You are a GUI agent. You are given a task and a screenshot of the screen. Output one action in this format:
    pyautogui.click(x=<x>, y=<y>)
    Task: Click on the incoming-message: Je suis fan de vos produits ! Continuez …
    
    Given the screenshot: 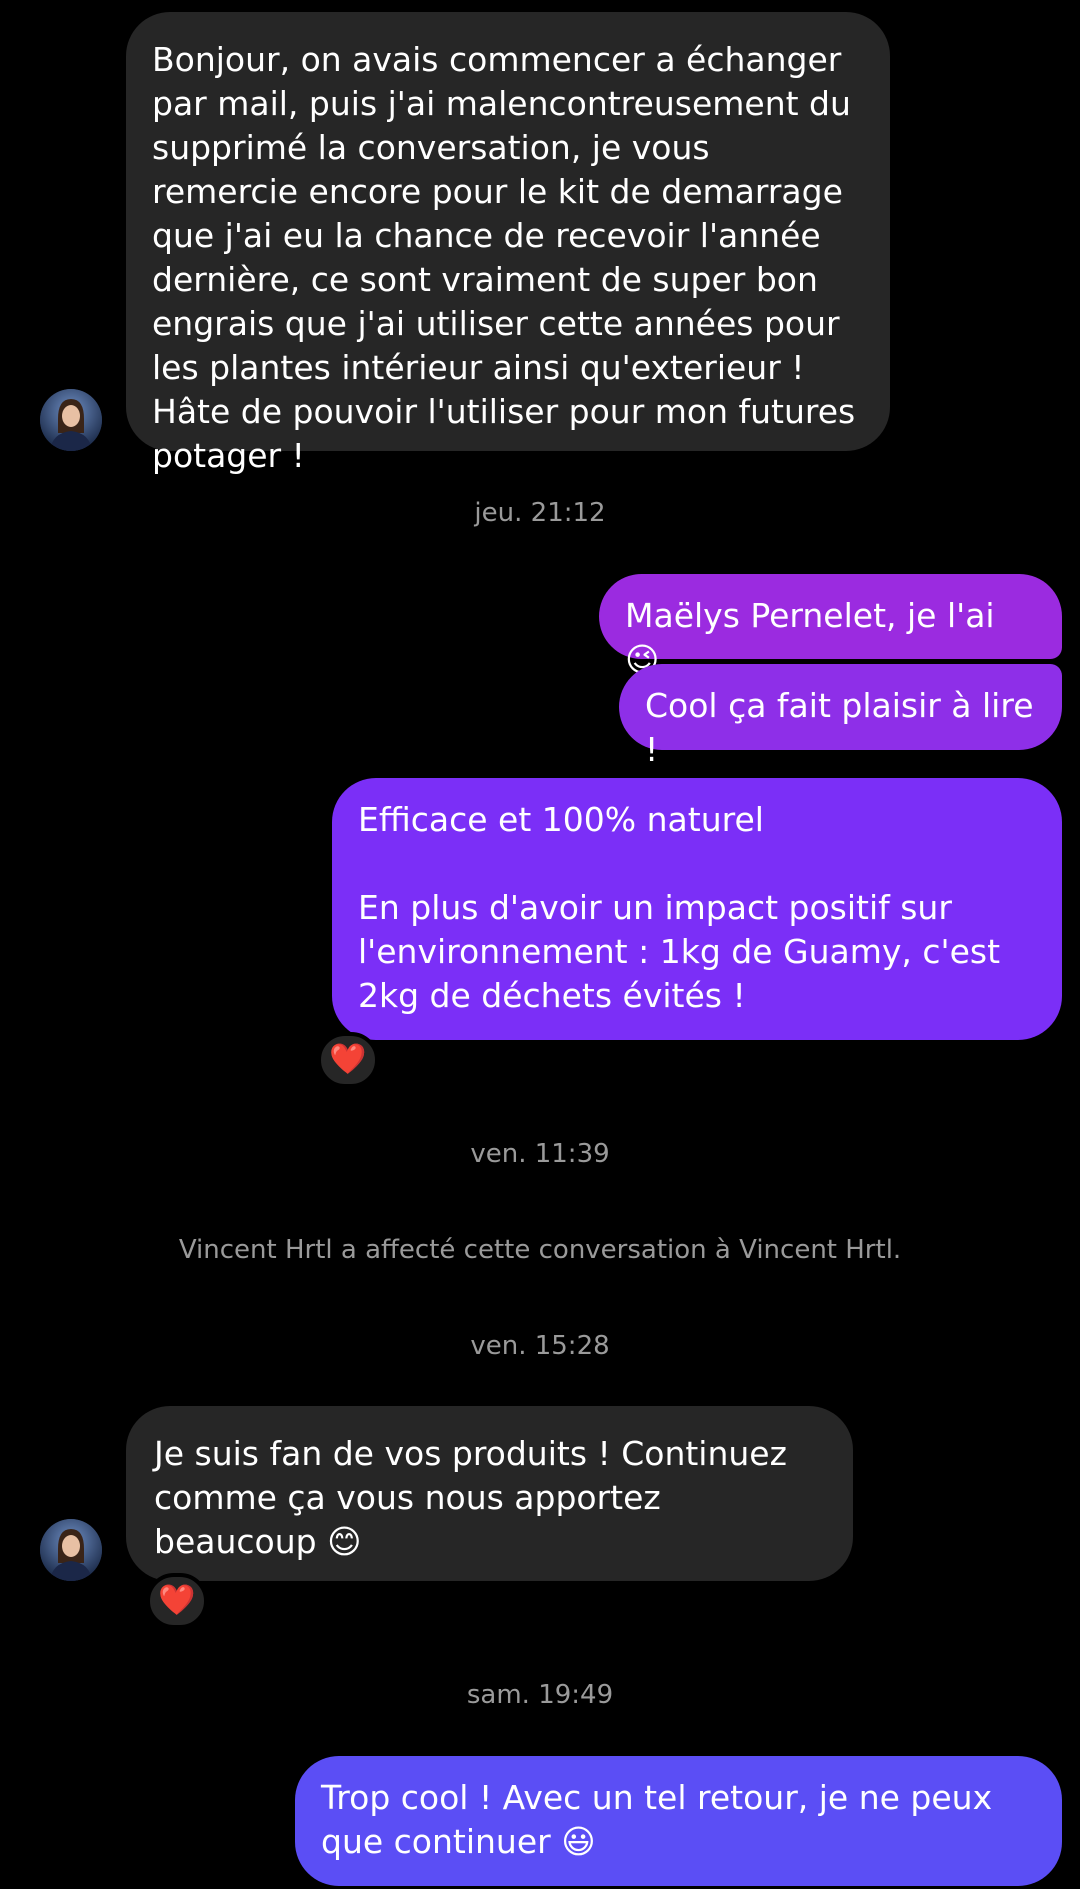 What is the action you would take?
    pyautogui.click(x=489, y=1493)
    